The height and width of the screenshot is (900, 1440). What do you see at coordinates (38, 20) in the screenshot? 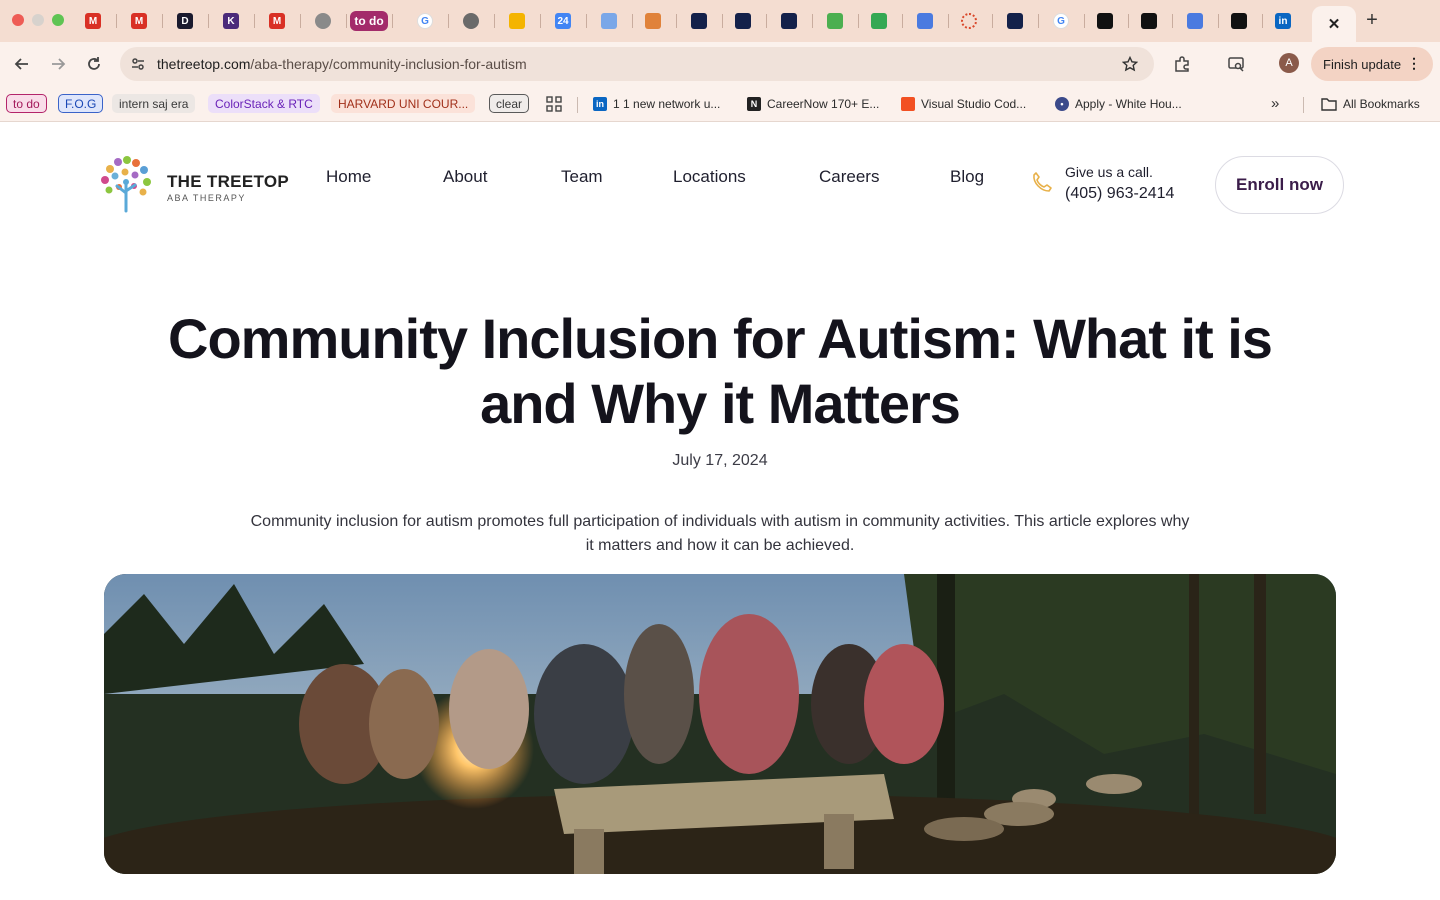
I see `minimize-window-button` at bounding box center [38, 20].